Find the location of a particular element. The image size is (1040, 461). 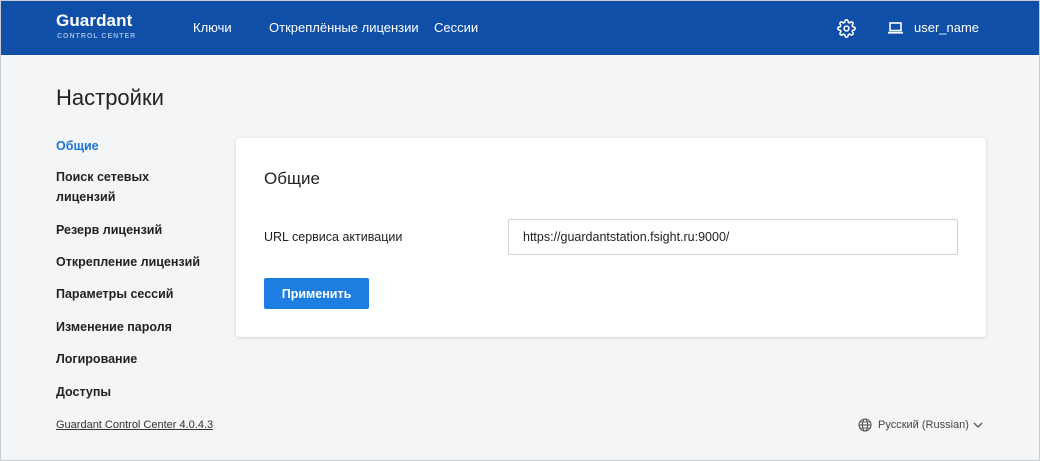

sidebar-item-network-search: Поиск сетевых is located at coordinates (102, 177).